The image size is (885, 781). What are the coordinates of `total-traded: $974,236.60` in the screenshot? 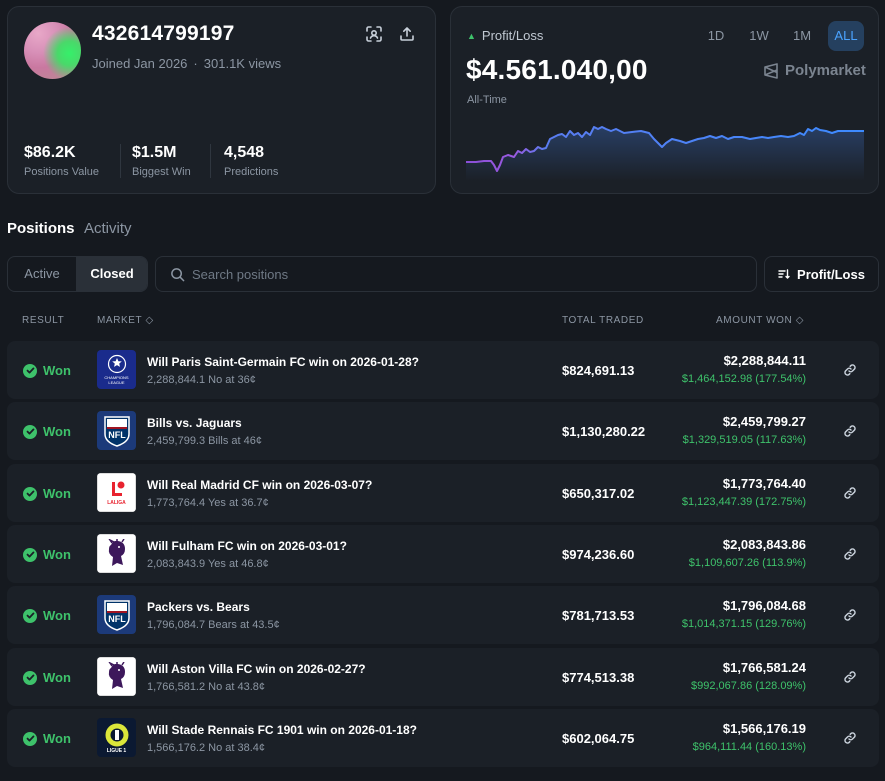 It's located at (598, 554).